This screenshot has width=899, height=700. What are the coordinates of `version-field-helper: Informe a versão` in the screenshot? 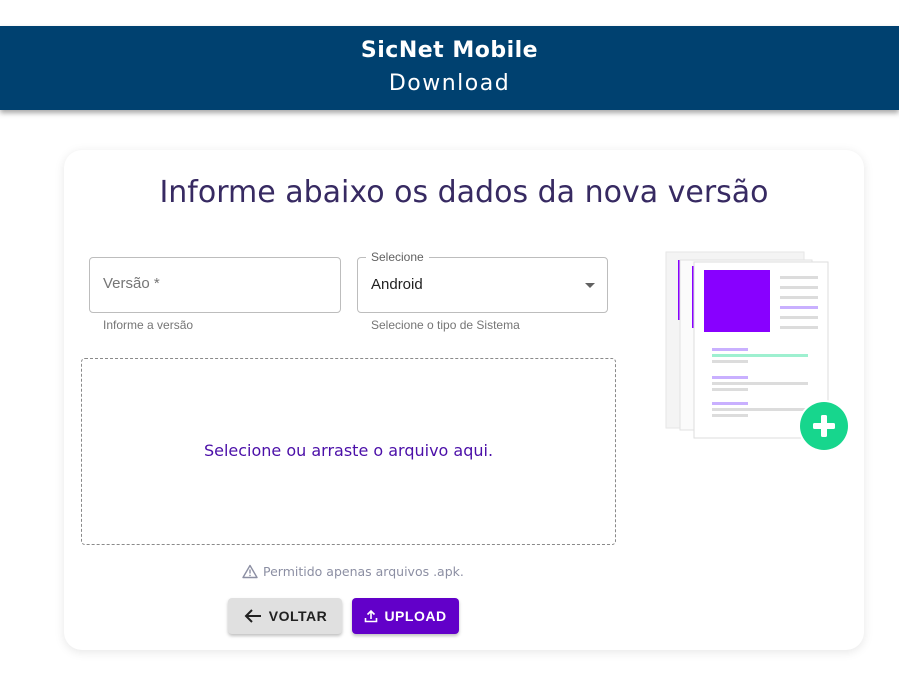 It's located at (148, 325).